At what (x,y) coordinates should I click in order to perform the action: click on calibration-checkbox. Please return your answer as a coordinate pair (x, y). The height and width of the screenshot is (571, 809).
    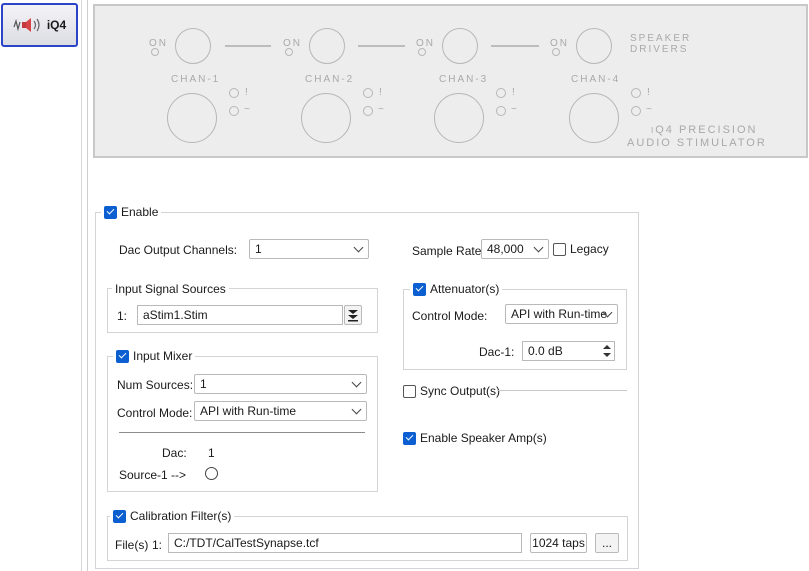
    Looking at the image, I should click on (119, 516).